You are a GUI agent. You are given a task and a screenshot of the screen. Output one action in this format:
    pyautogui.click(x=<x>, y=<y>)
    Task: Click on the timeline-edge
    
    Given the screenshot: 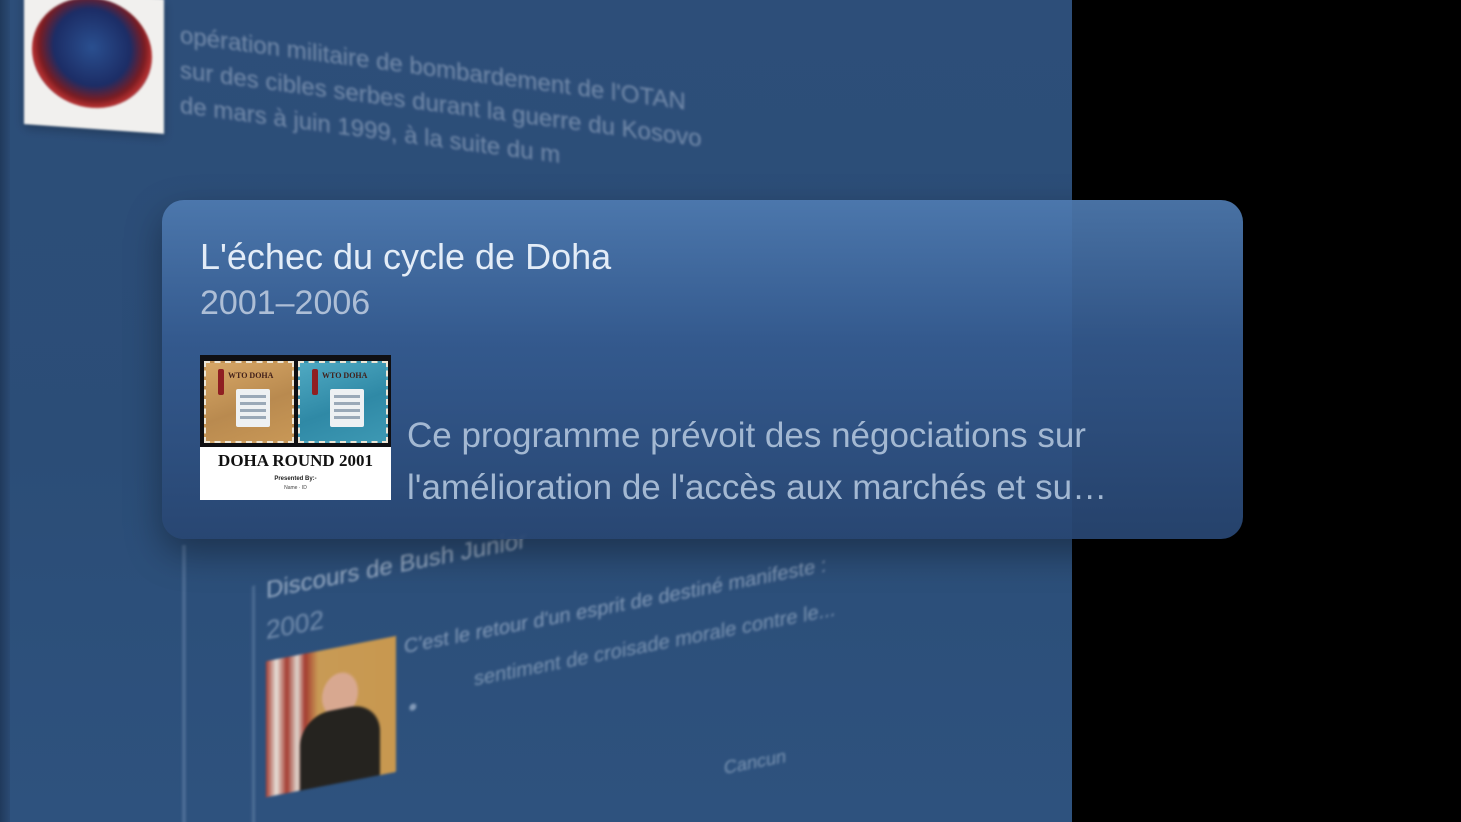 What is the action you would take?
    pyautogui.click(x=5, y=411)
    